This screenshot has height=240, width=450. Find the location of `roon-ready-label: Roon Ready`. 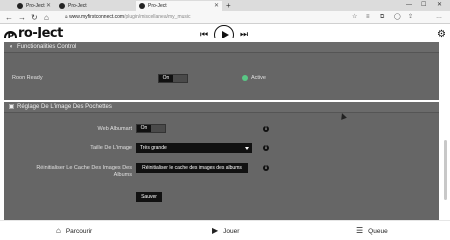

roon-ready-label: Roon Ready is located at coordinates (27, 78).